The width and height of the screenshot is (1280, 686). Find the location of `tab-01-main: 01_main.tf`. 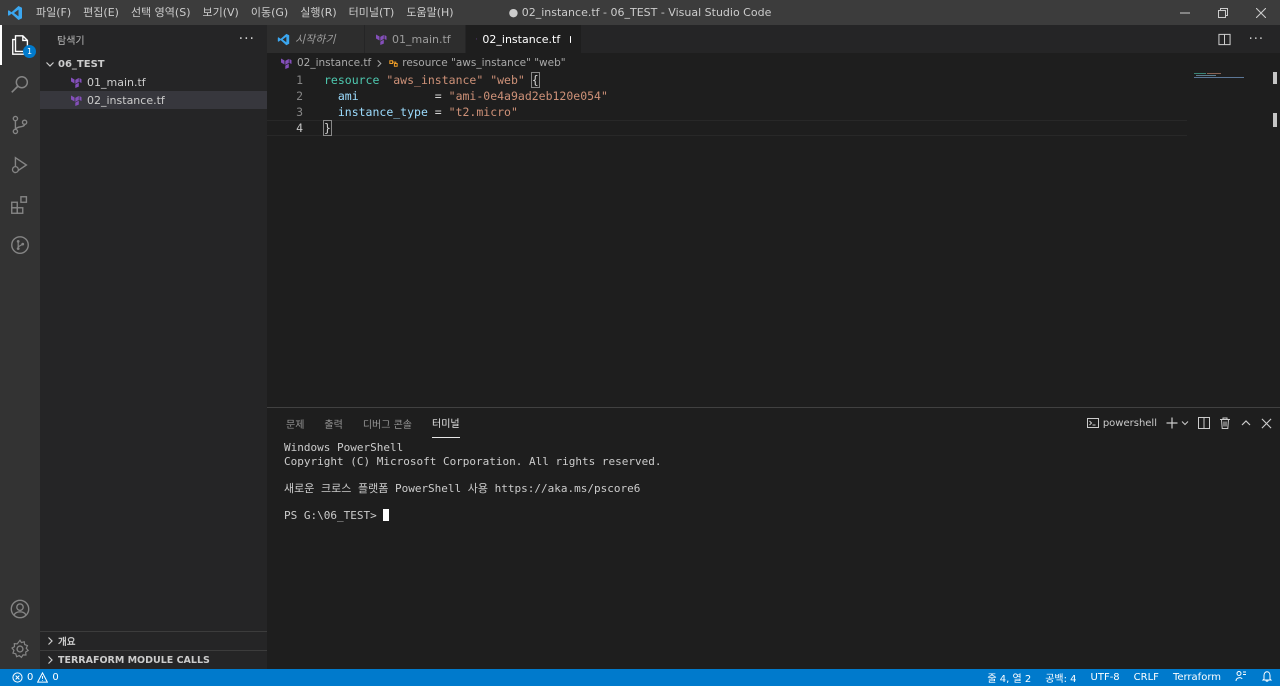

tab-01-main: 01_main.tf is located at coordinates (415, 39).